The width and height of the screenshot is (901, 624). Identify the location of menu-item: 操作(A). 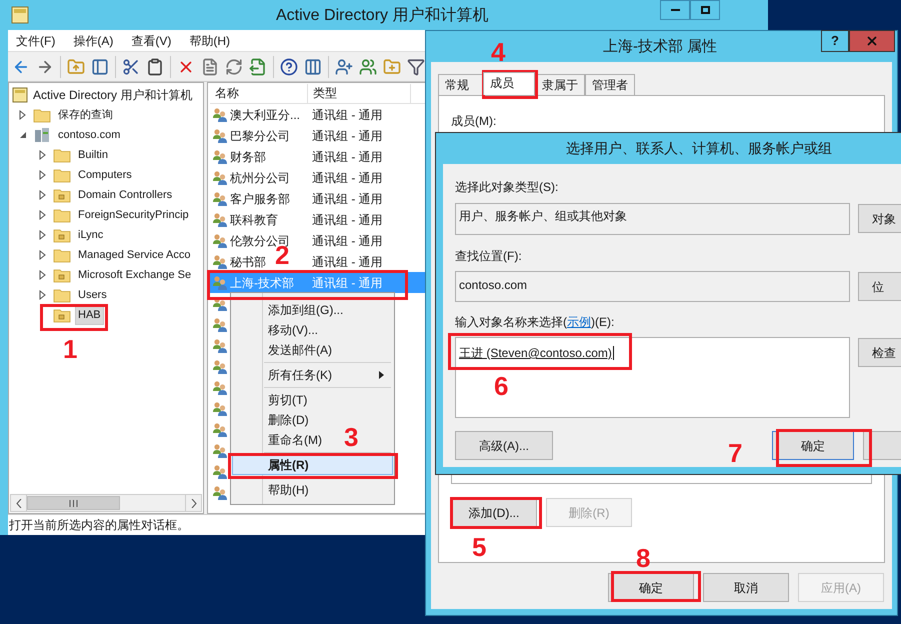
(93, 41).